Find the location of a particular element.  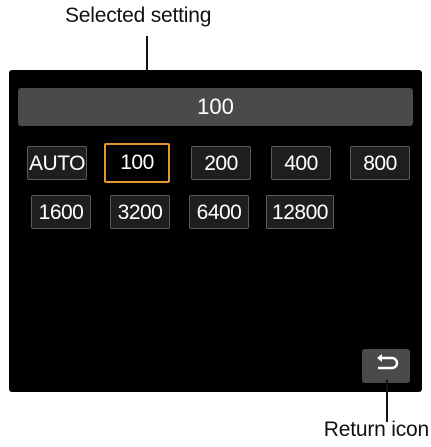

iso-option-400: 400 is located at coordinates (301, 163).